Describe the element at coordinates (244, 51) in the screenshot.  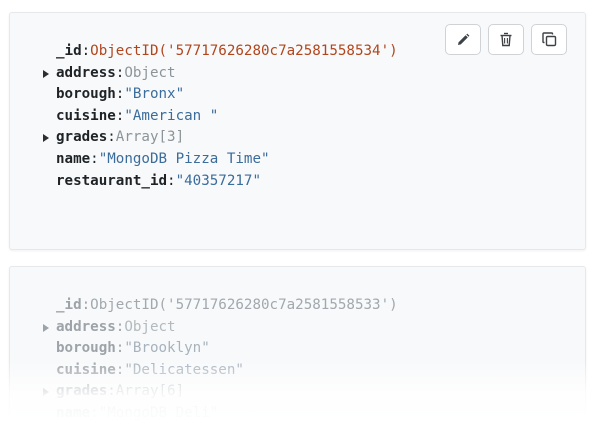
I see `field-value: ObjectID('57717626280c7a2581558534')` at that location.